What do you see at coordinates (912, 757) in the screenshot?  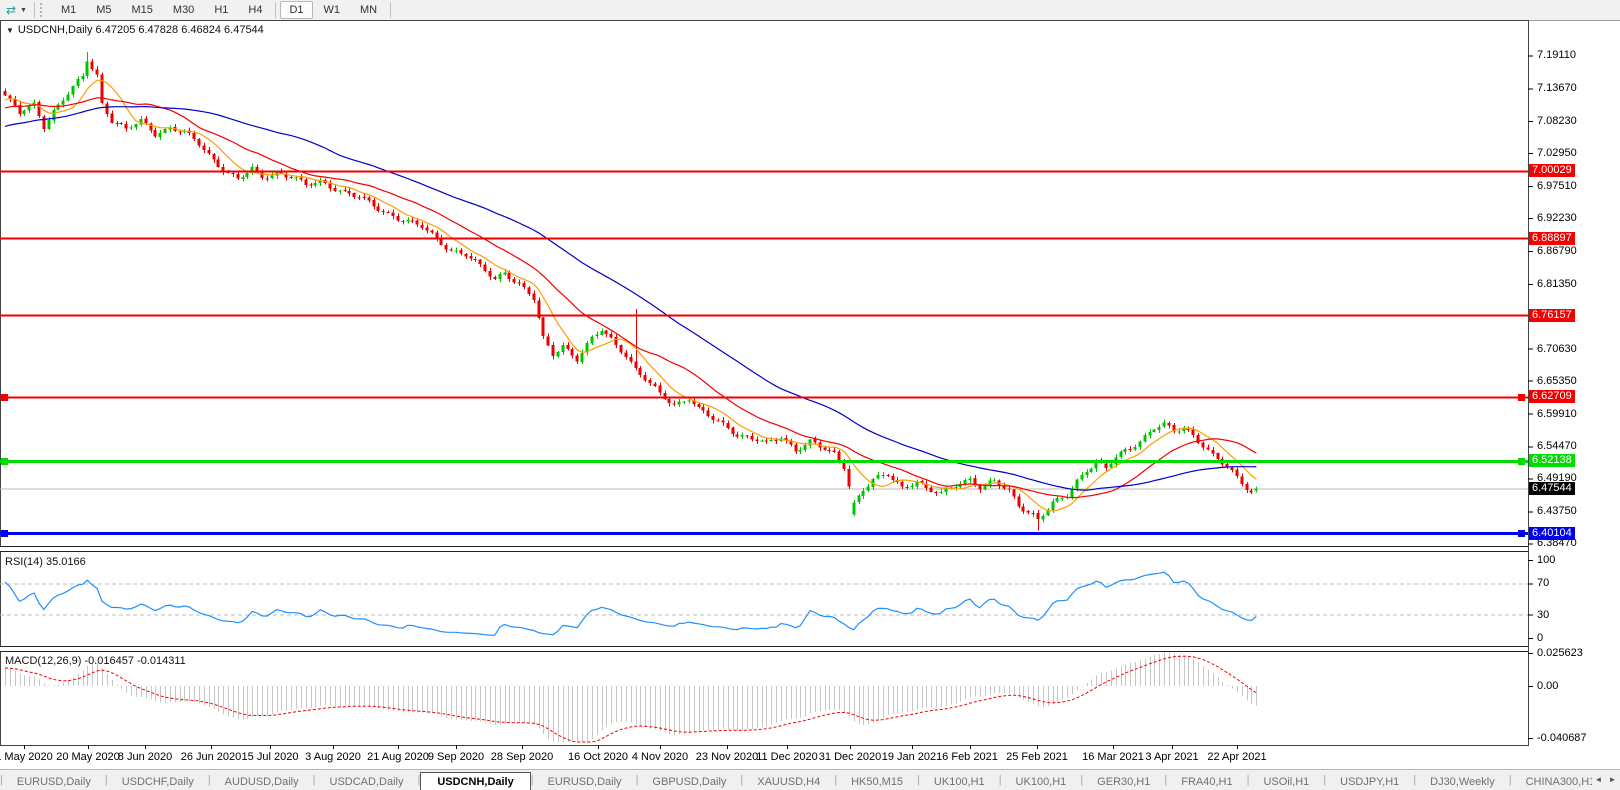 I see `date-axis-label: 19 Jan 2021` at bounding box center [912, 757].